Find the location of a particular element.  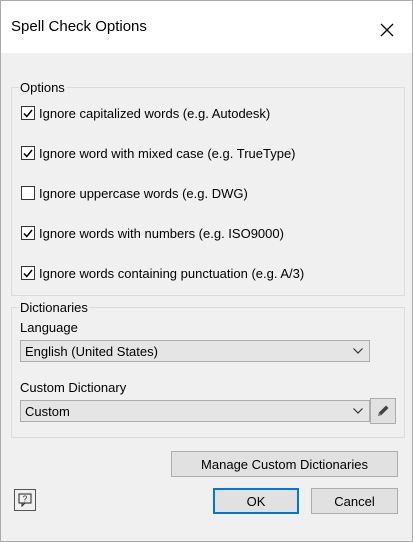

help-icon: ? is located at coordinates (25, 500).